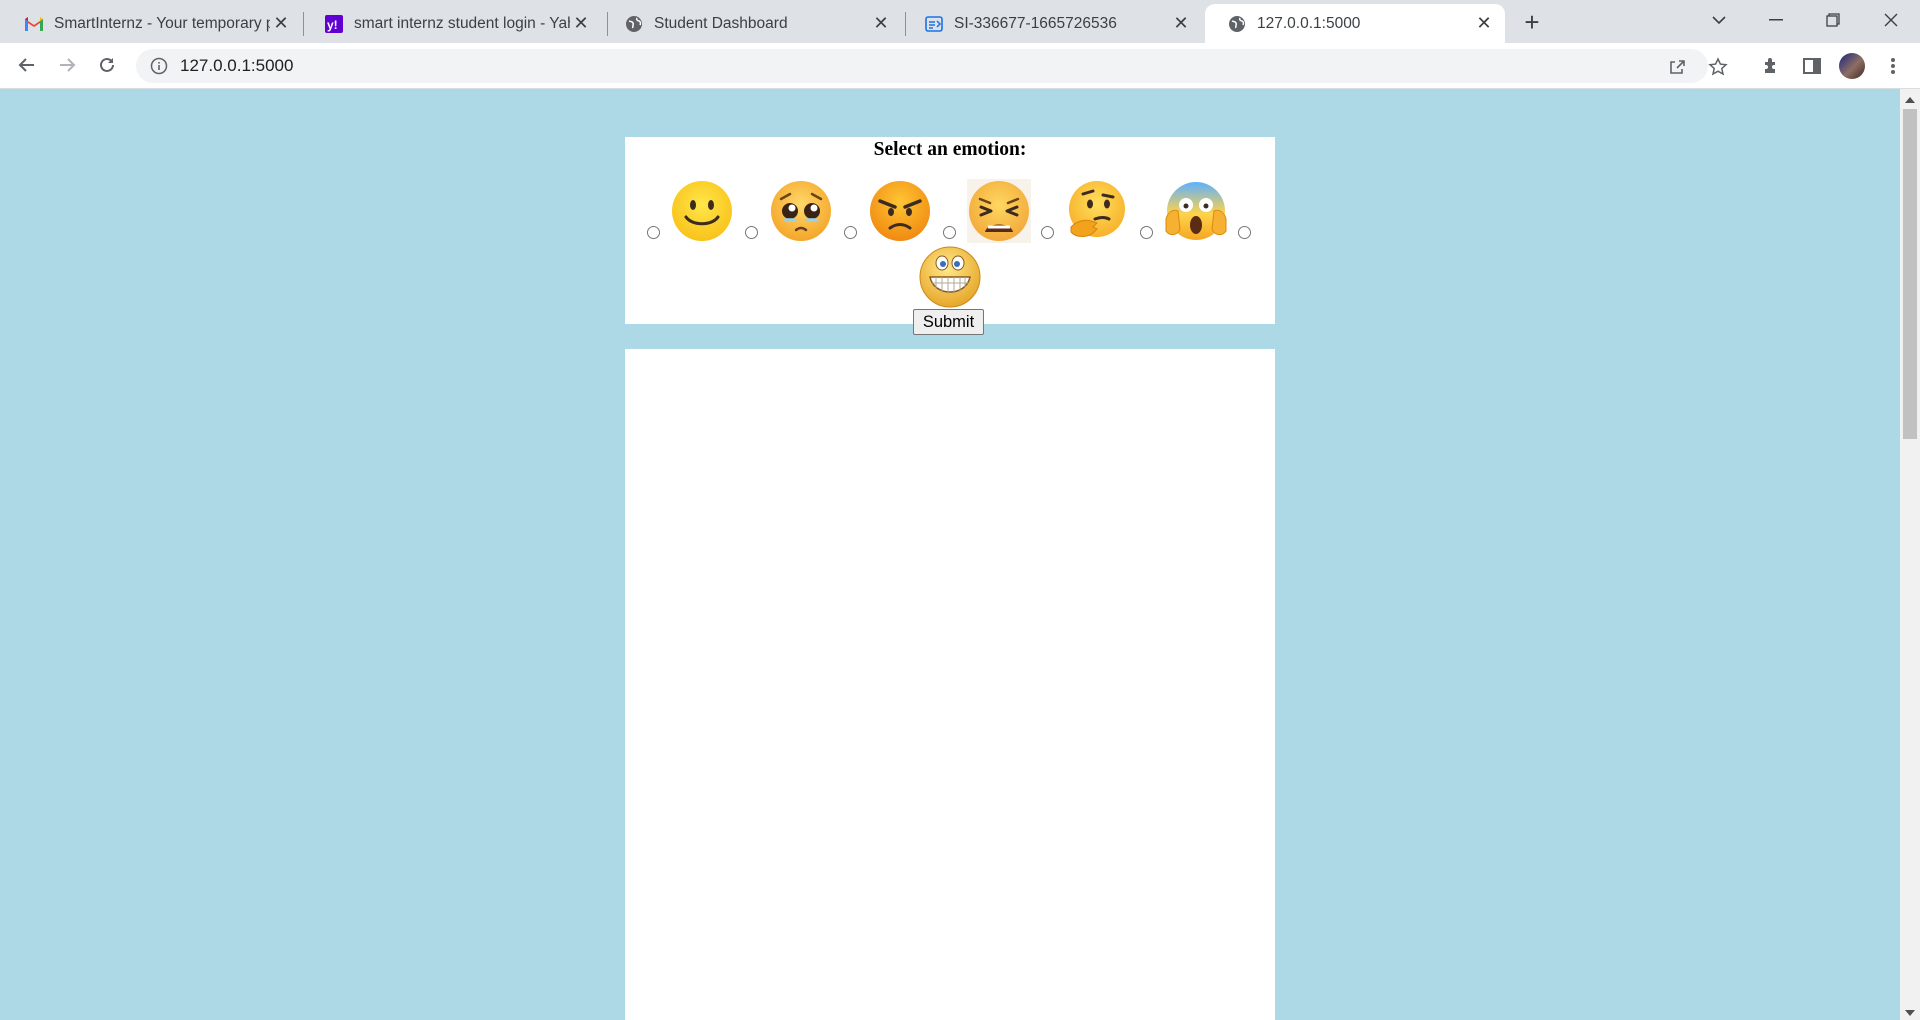  What do you see at coordinates (107, 65) in the screenshot?
I see `reload-icon` at bounding box center [107, 65].